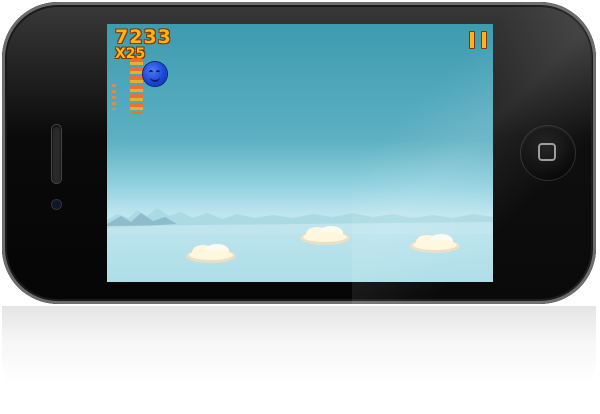  I want to click on home-button, so click(548, 153).